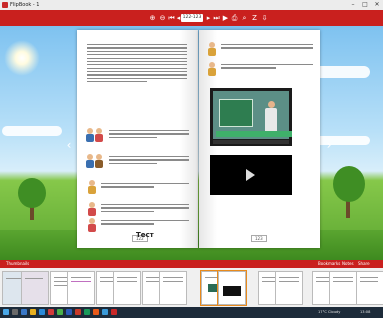 The height and width of the screenshot is (318, 383). I want to click on play-icon, so click(250, 175).